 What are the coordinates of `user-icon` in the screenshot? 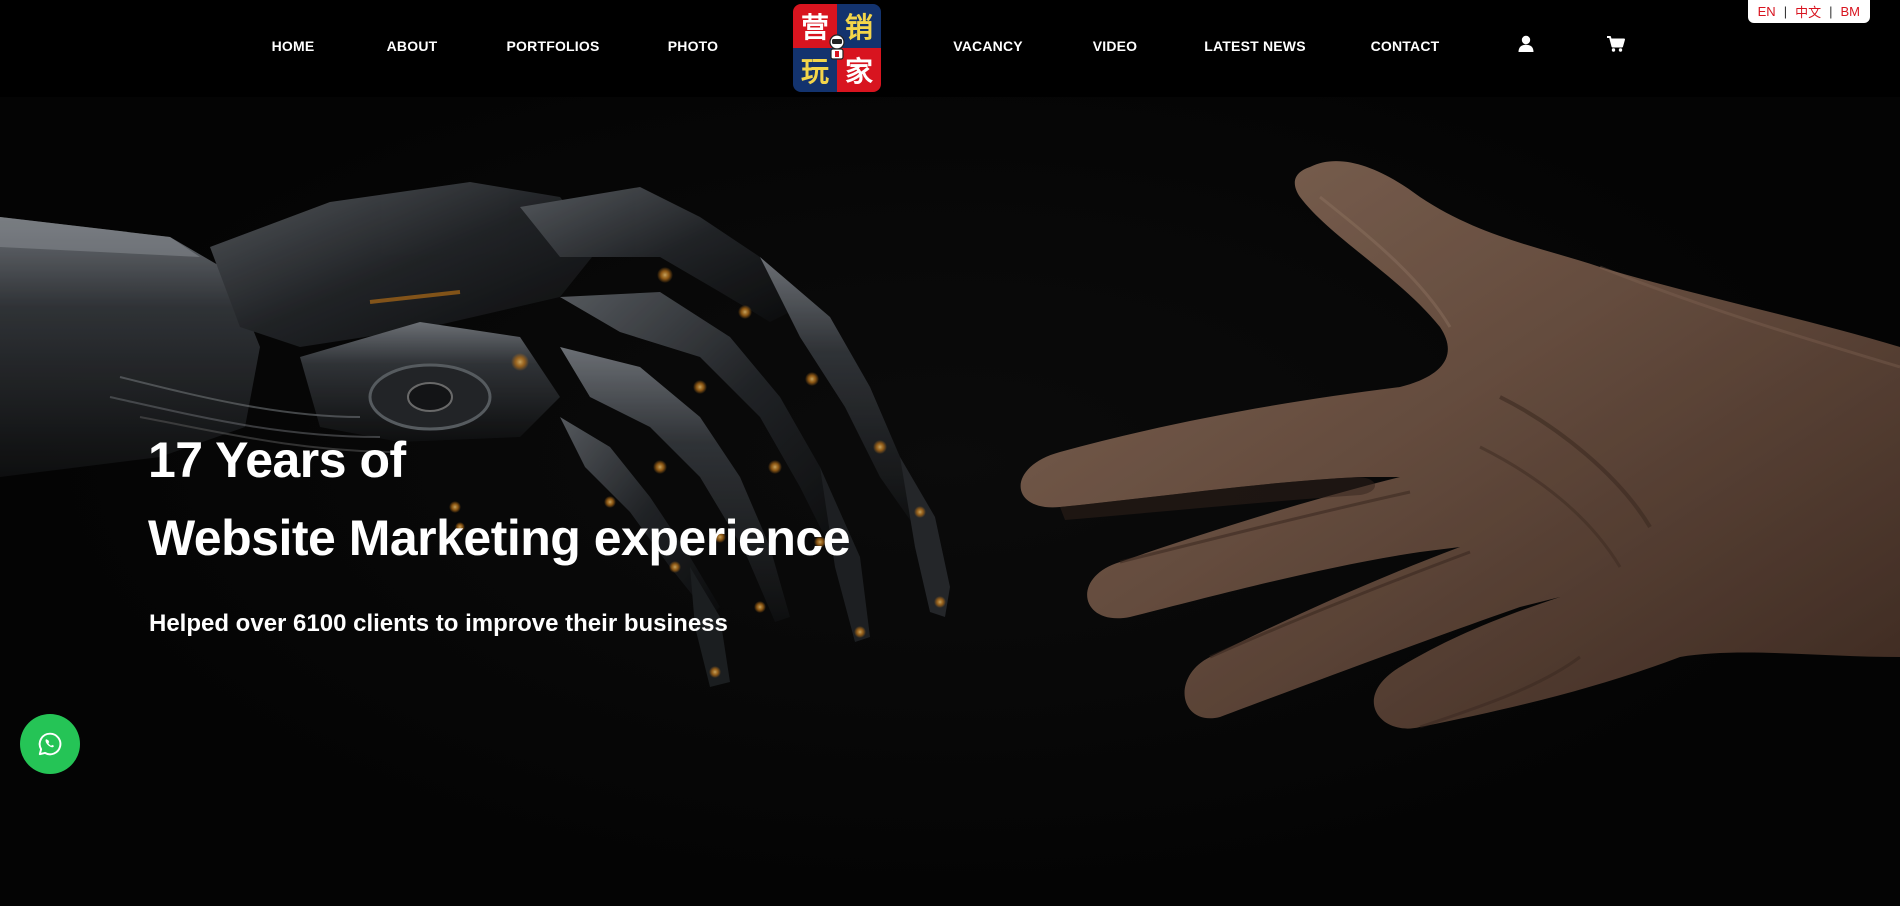 It's located at (1526, 44).